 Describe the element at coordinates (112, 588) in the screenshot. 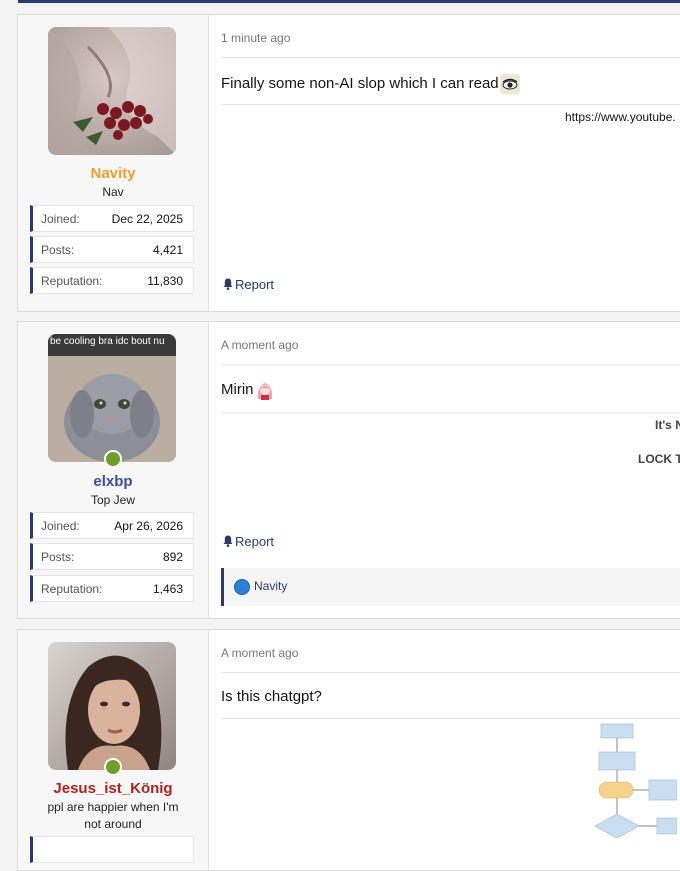

I see `stat-reputation: Reputation: 1,463` at that location.